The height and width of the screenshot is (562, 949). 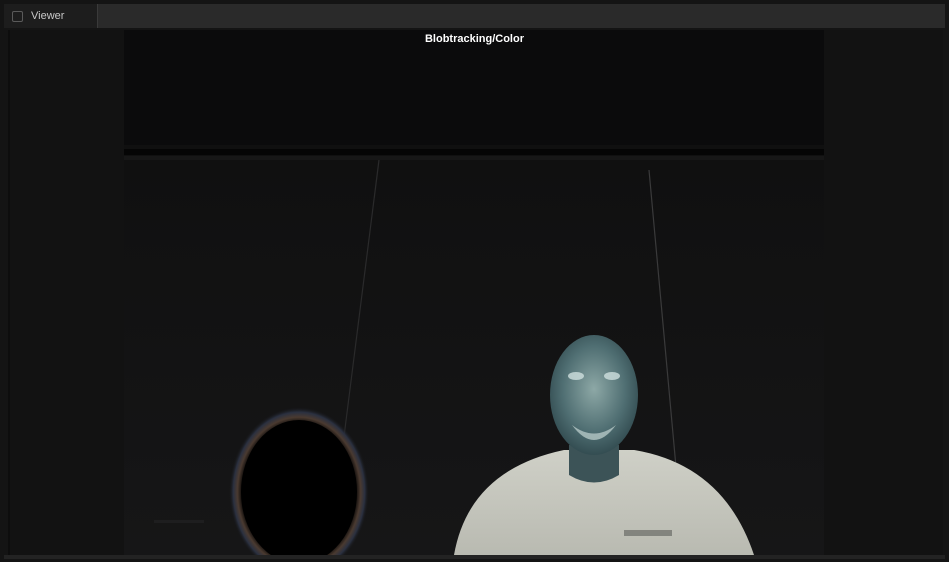 I want to click on tab-viewer: Viewer, so click(x=51, y=16).